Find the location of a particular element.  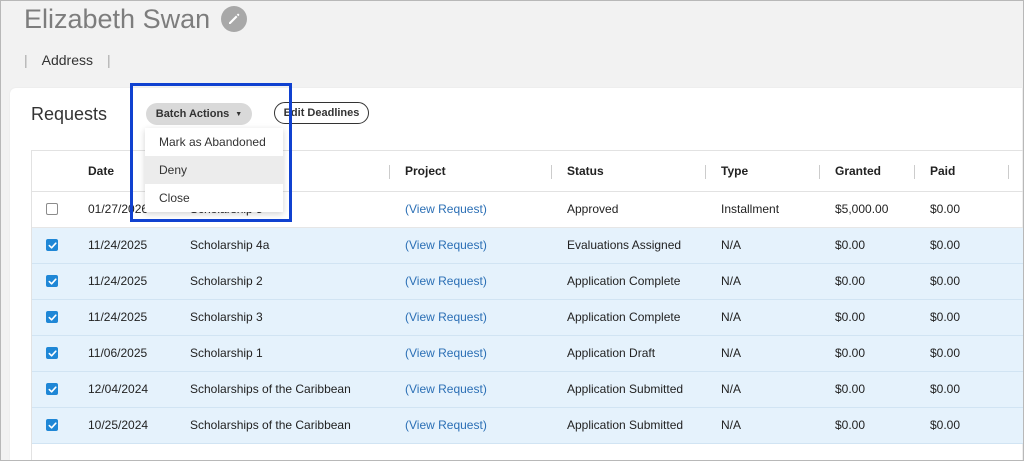

column-header-granted: Granted is located at coordinates (858, 171).